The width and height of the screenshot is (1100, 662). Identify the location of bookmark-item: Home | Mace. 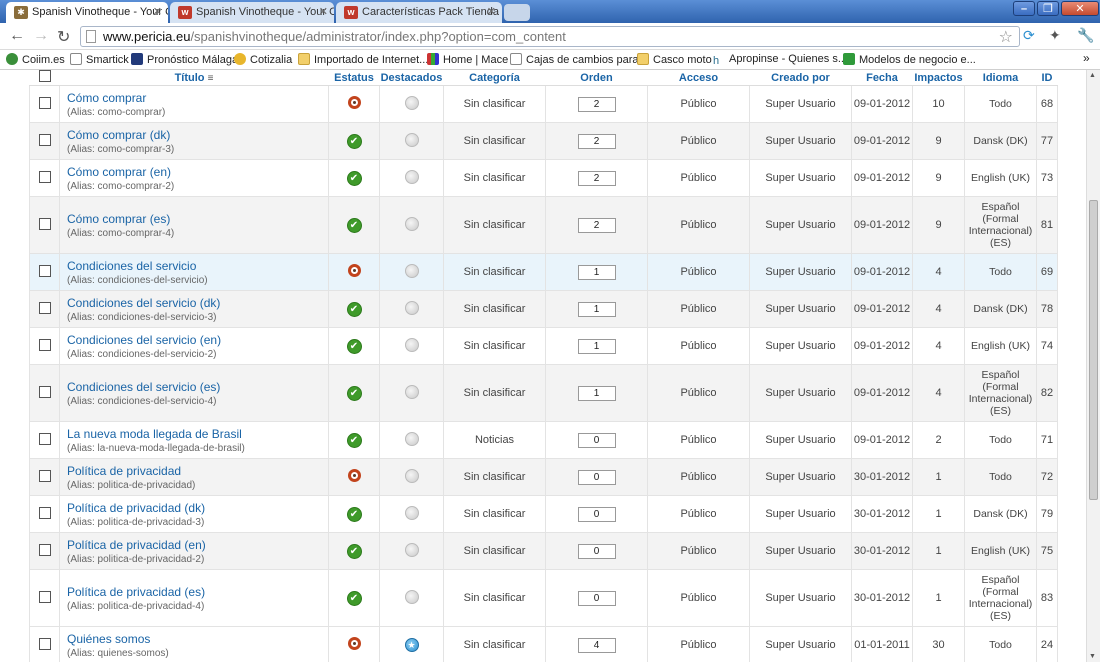
(467, 59).